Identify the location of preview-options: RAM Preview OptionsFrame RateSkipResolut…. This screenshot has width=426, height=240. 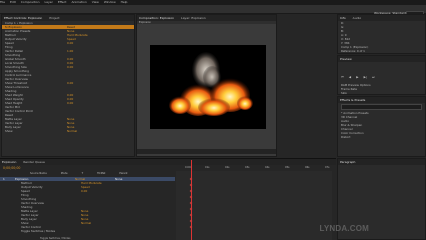
(381, 88).